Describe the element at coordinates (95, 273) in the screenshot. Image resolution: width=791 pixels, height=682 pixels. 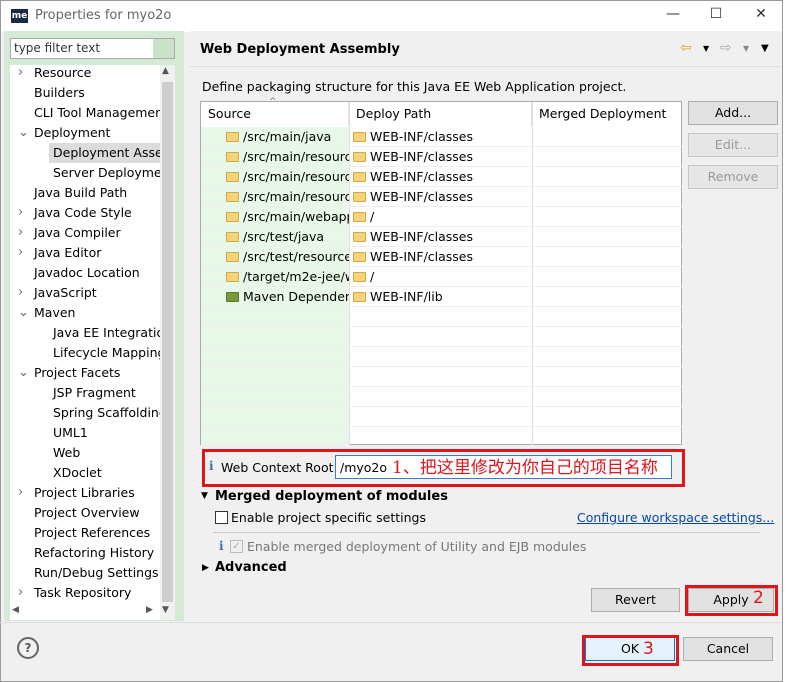
I see `tree-item: Javadoc Location` at that location.